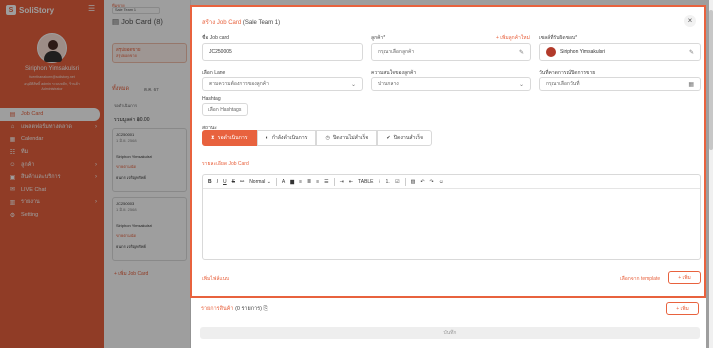  I want to click on outdent-icon: ⇤, so click(351, 182).